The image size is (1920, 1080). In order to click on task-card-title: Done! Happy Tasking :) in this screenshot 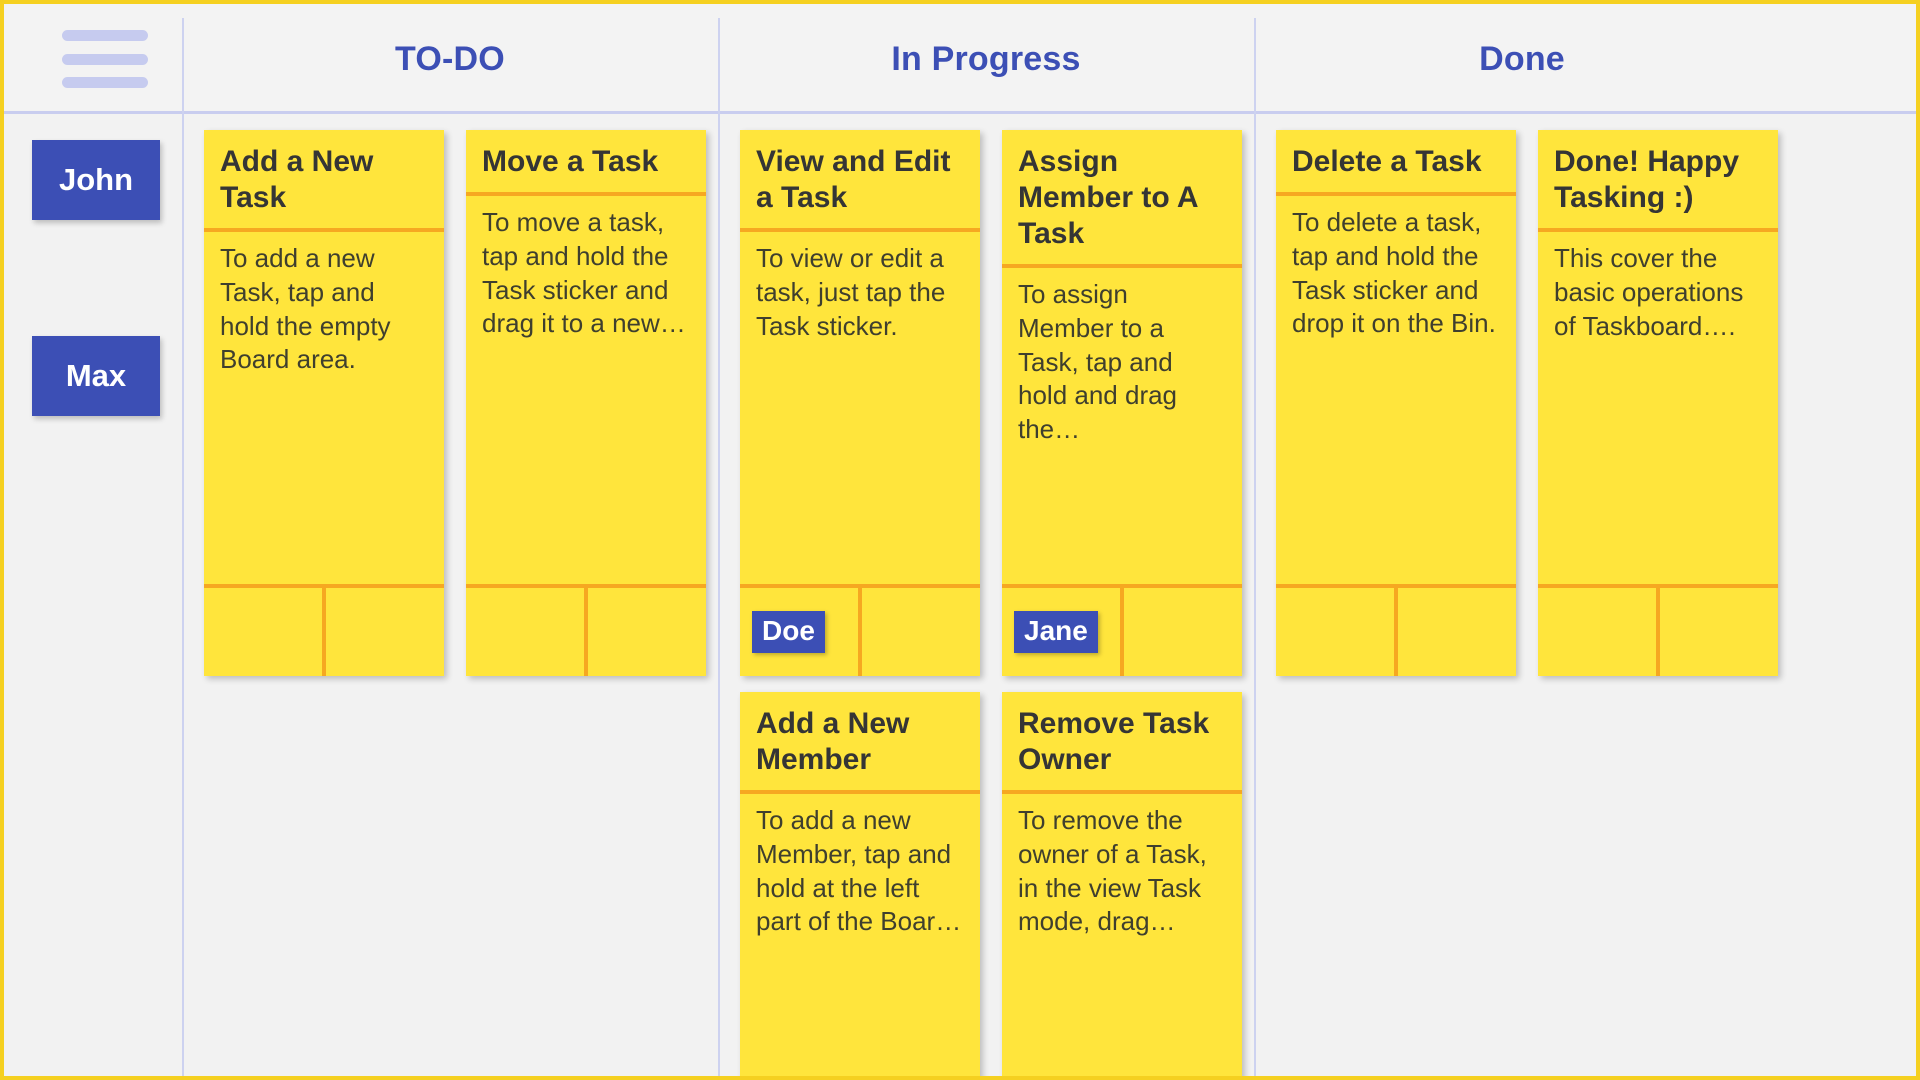, I will do `click(1658, 181)`.